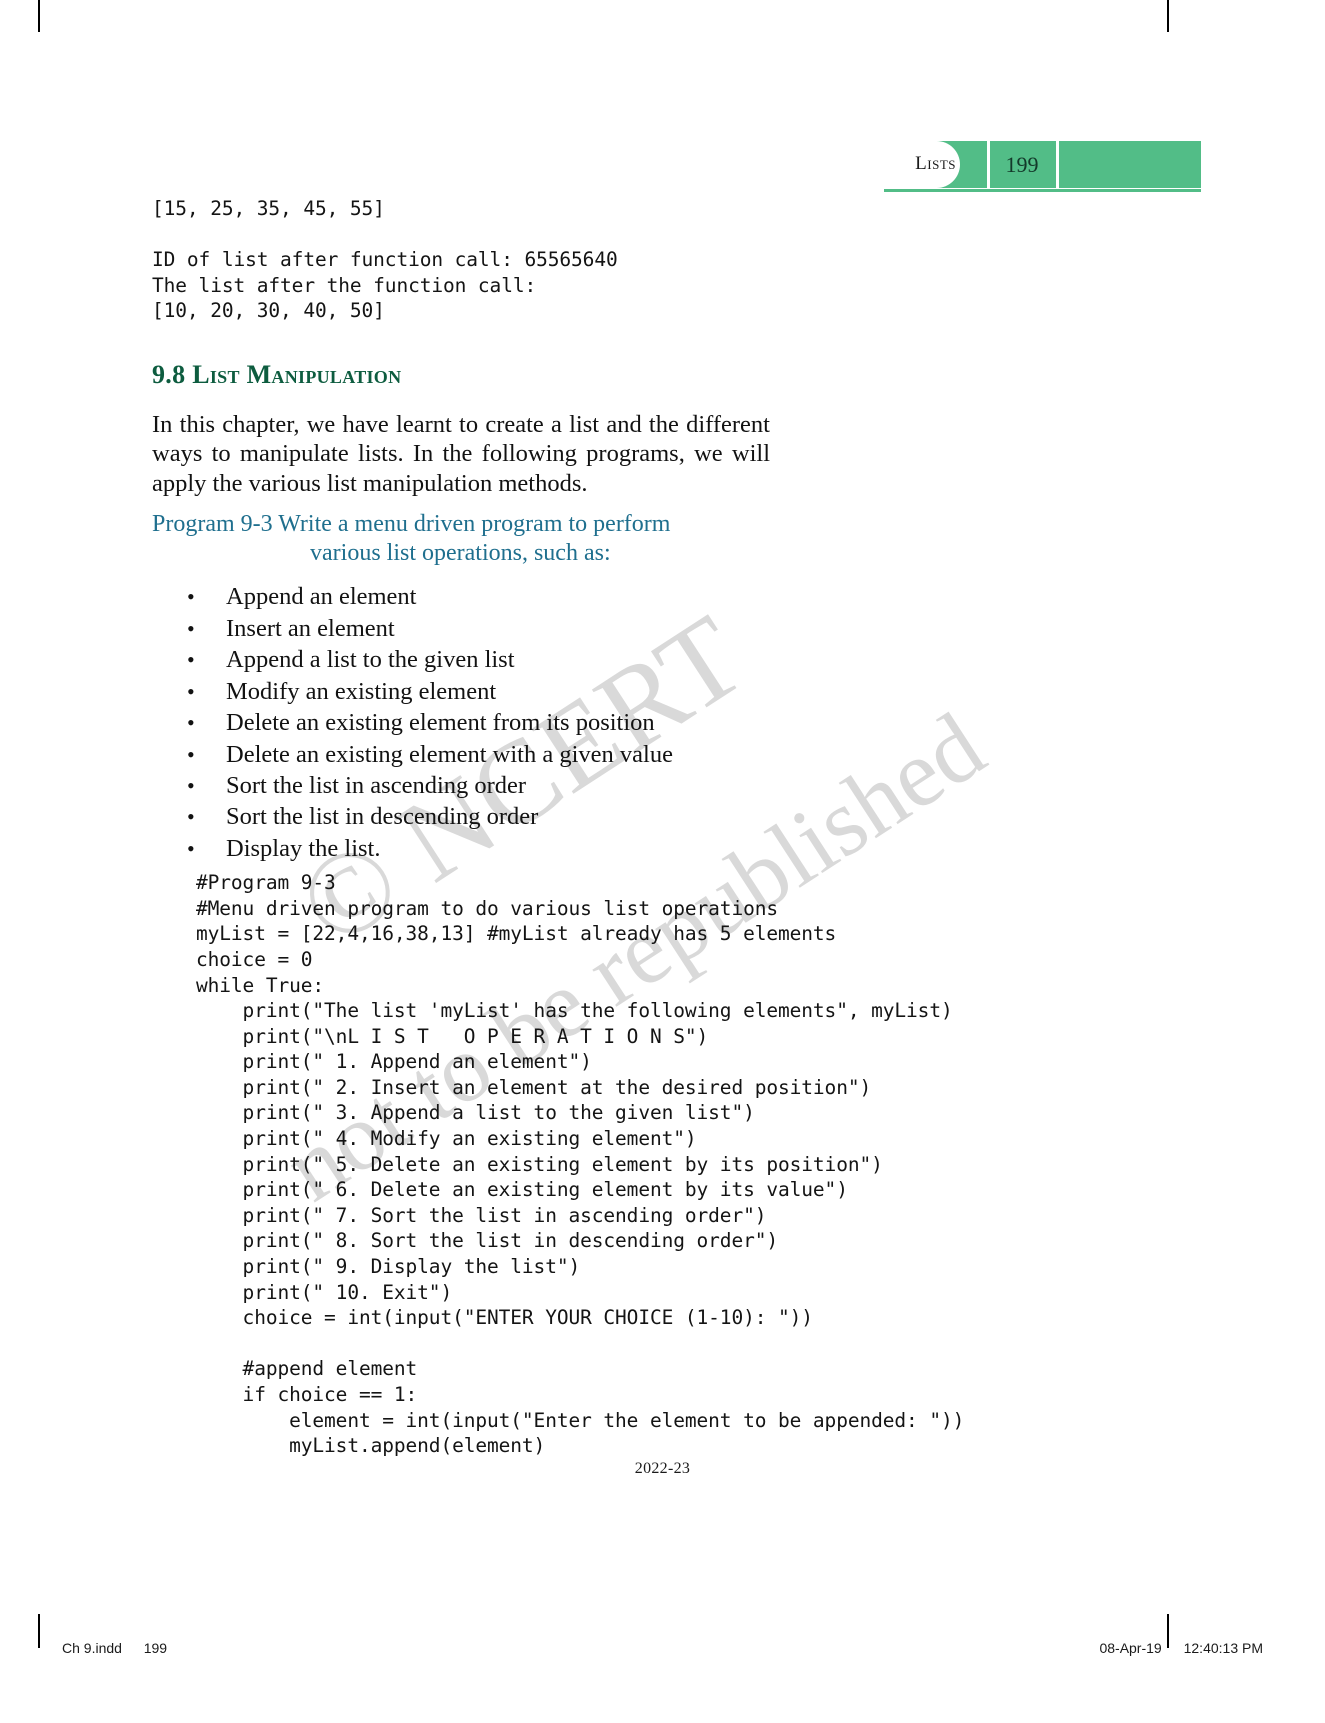 The image size is (1325, 1723). What do you see at coordinates (303, 848) in the screenshot?
I see `list-item-label: Display the list.` at bounding box center [303, 848].